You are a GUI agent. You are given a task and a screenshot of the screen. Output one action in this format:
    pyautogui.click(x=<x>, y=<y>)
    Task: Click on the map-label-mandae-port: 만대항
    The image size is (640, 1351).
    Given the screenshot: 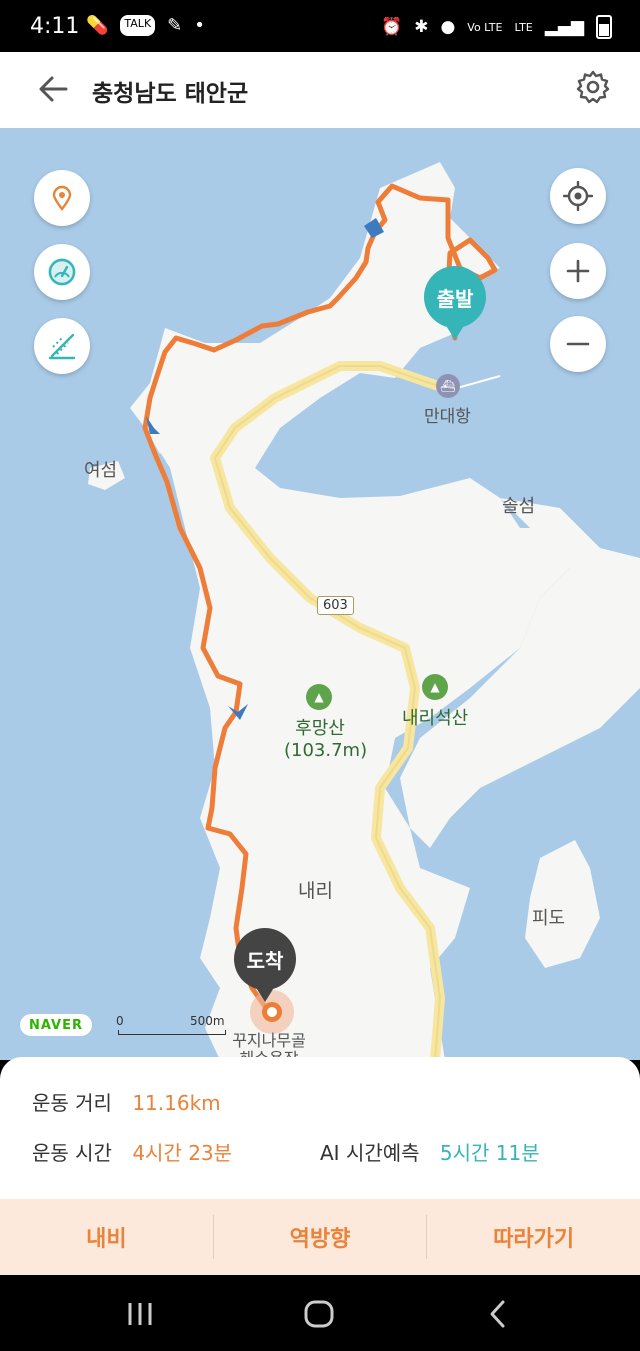 What is the action you would take?
    pyautogui.click(x=447, y=417)
    